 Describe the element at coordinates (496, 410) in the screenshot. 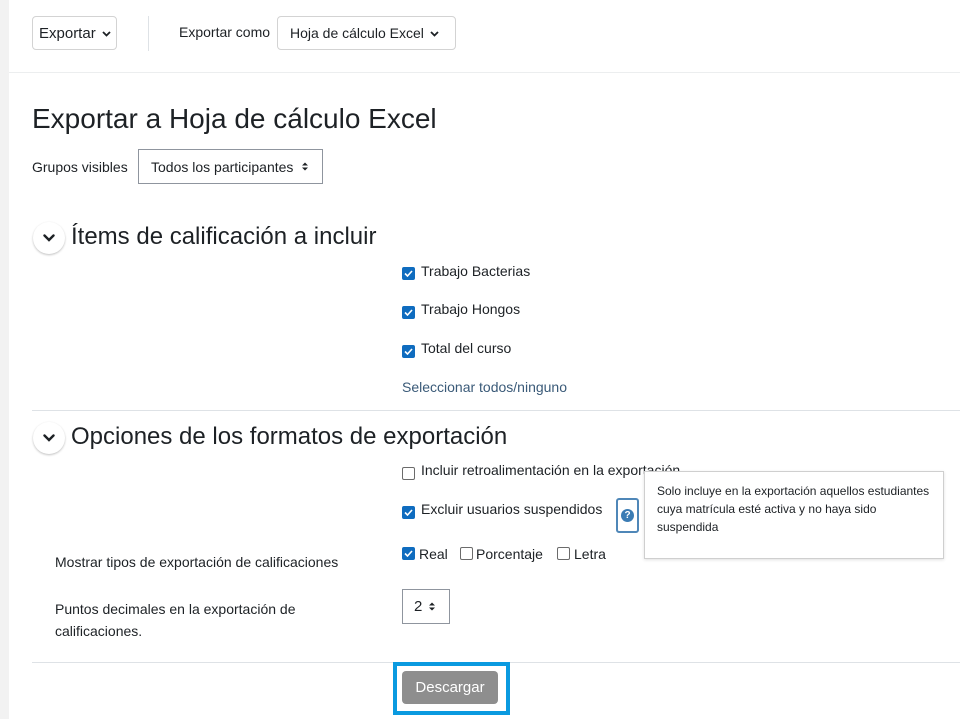

I see `section-divider` at that location.